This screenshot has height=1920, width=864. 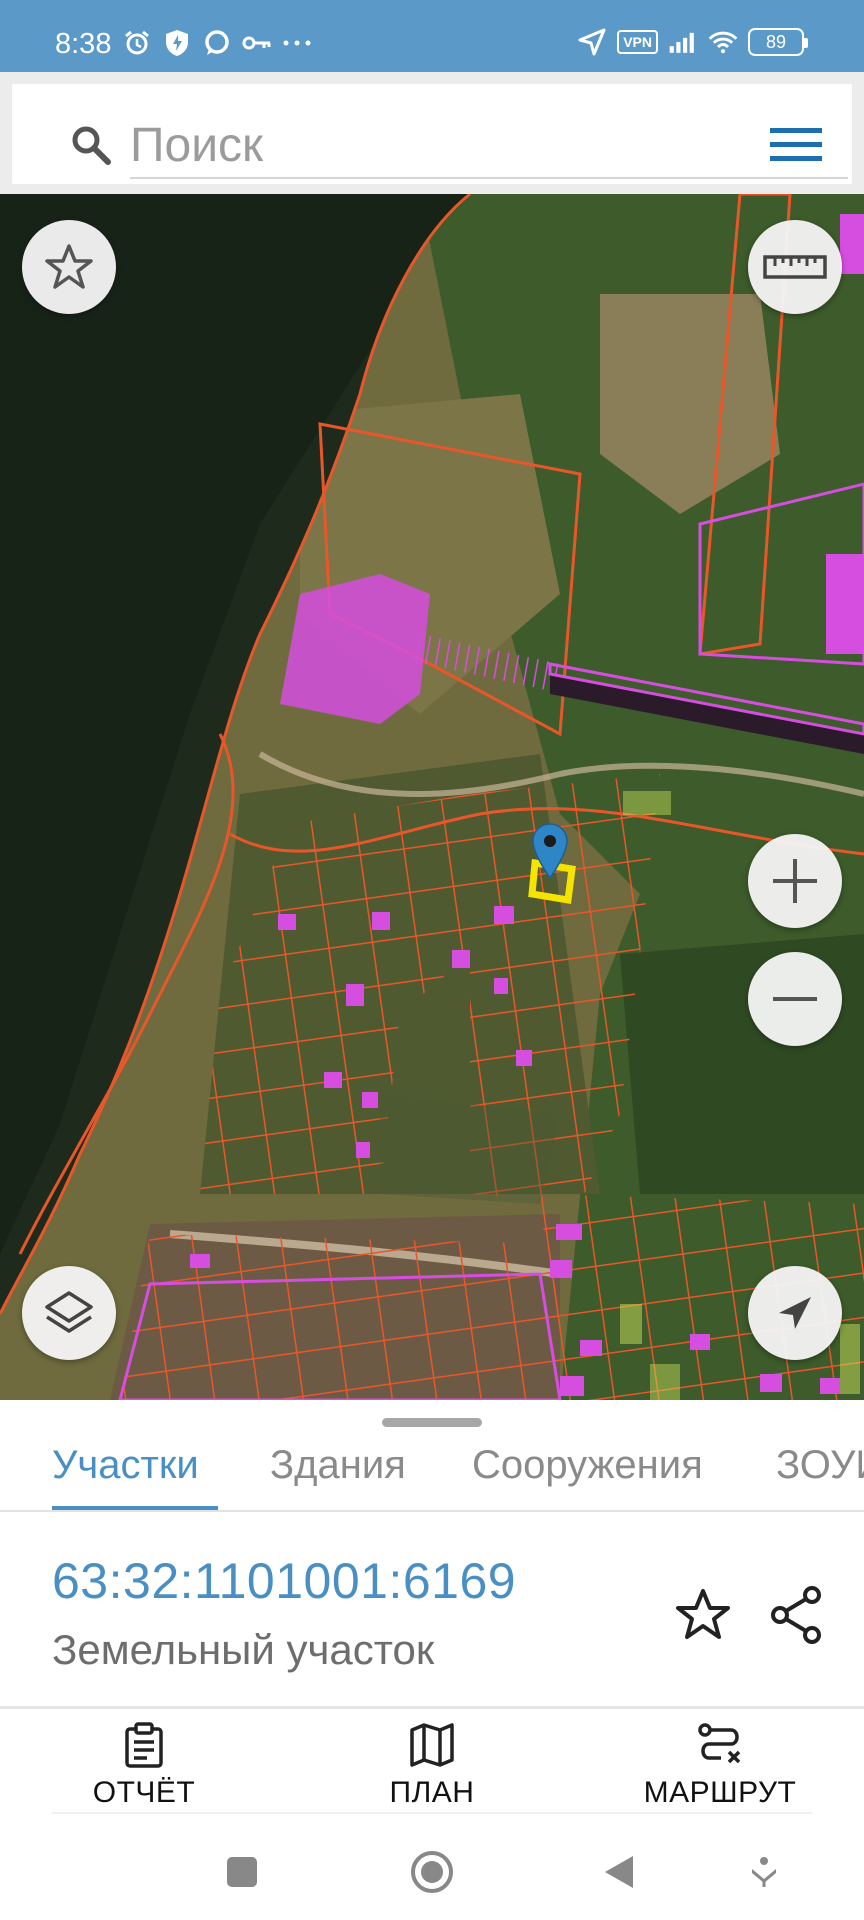 I want to click on star-outline-icon, so click(x=69, y=266).